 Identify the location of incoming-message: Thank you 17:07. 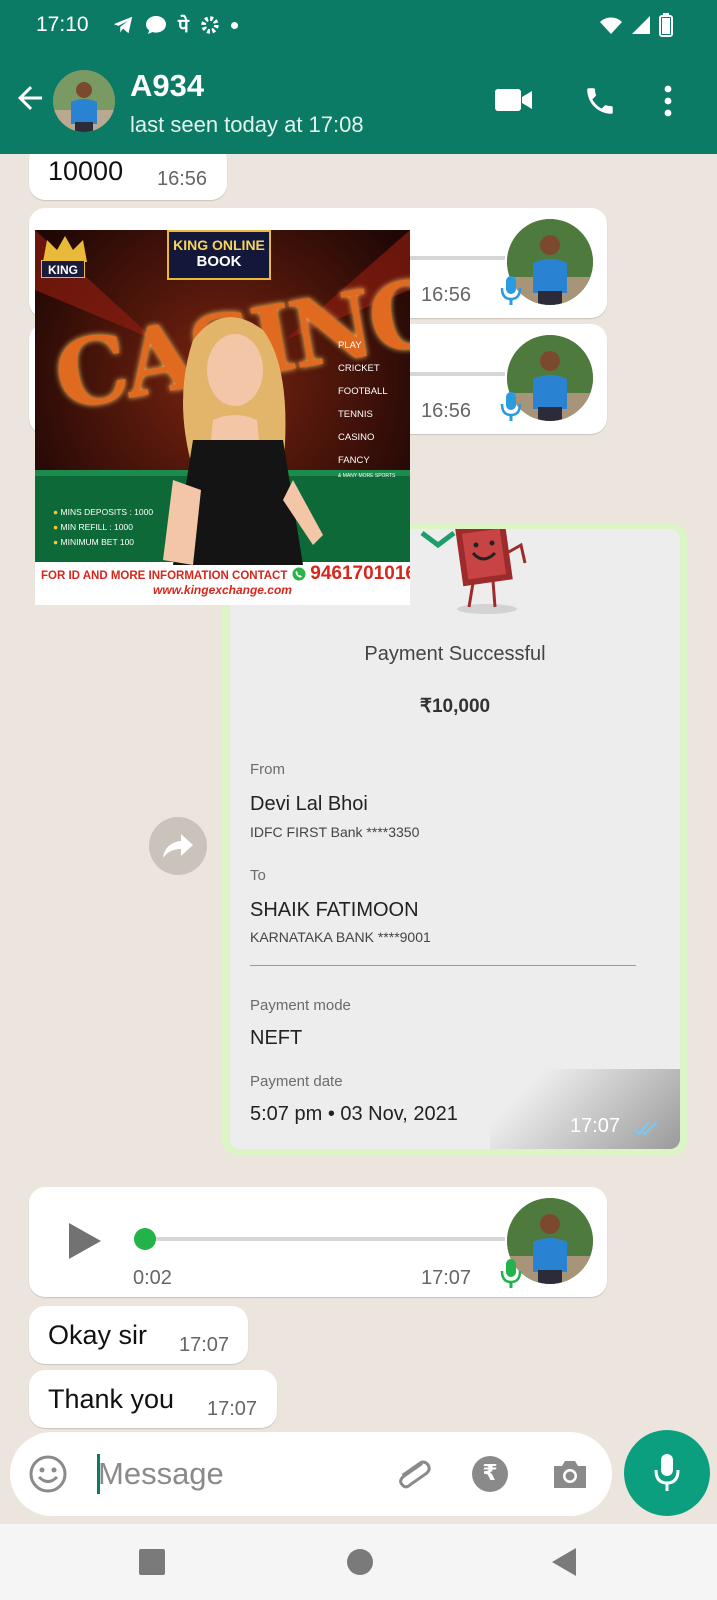
(153, 1399).